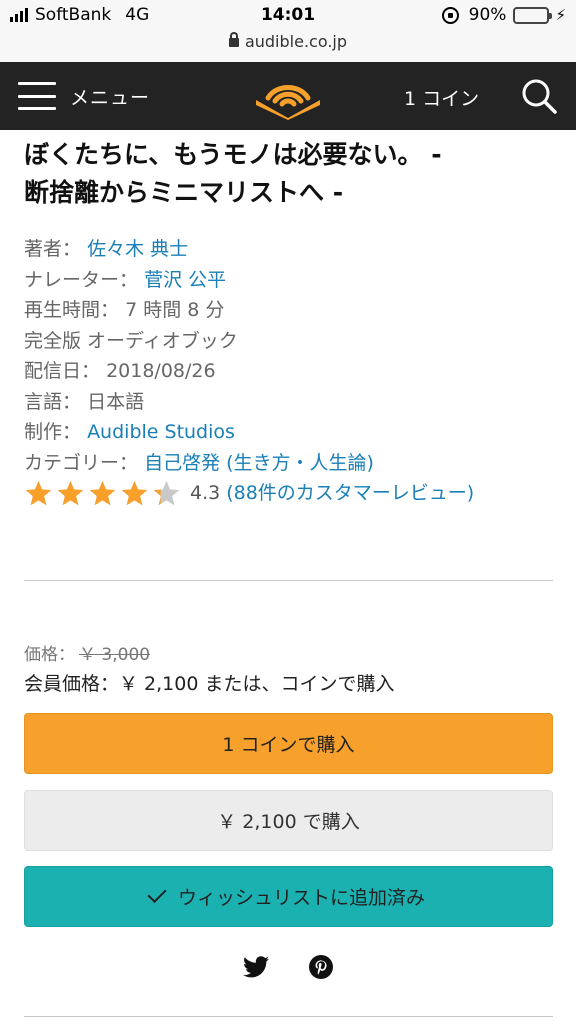  Describe the element at coordinates (288, 580) in the screenshot. I see `divider` at that location.